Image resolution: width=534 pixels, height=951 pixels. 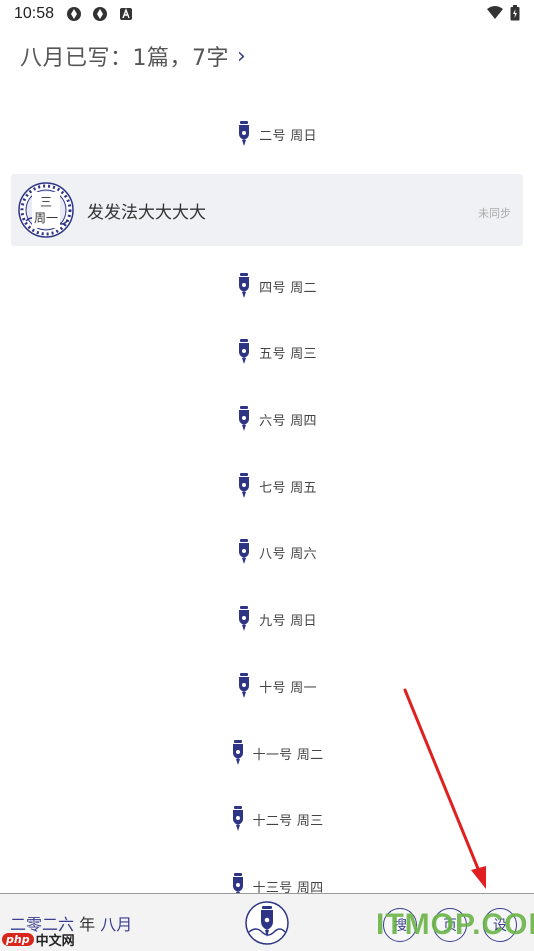 I want to click on badge-text: 三 周一, so click(x=46, y=210).